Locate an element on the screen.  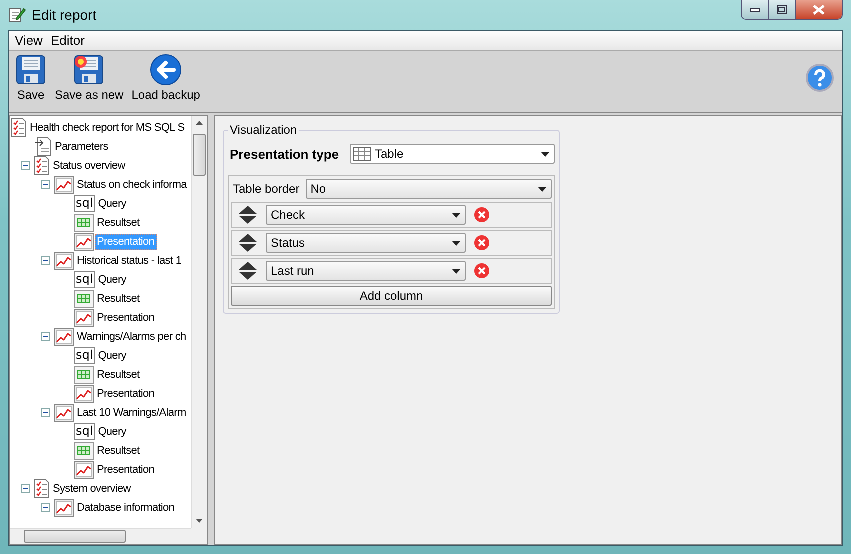
tree-item: Status on check informa is located at coordinates (132, 184).